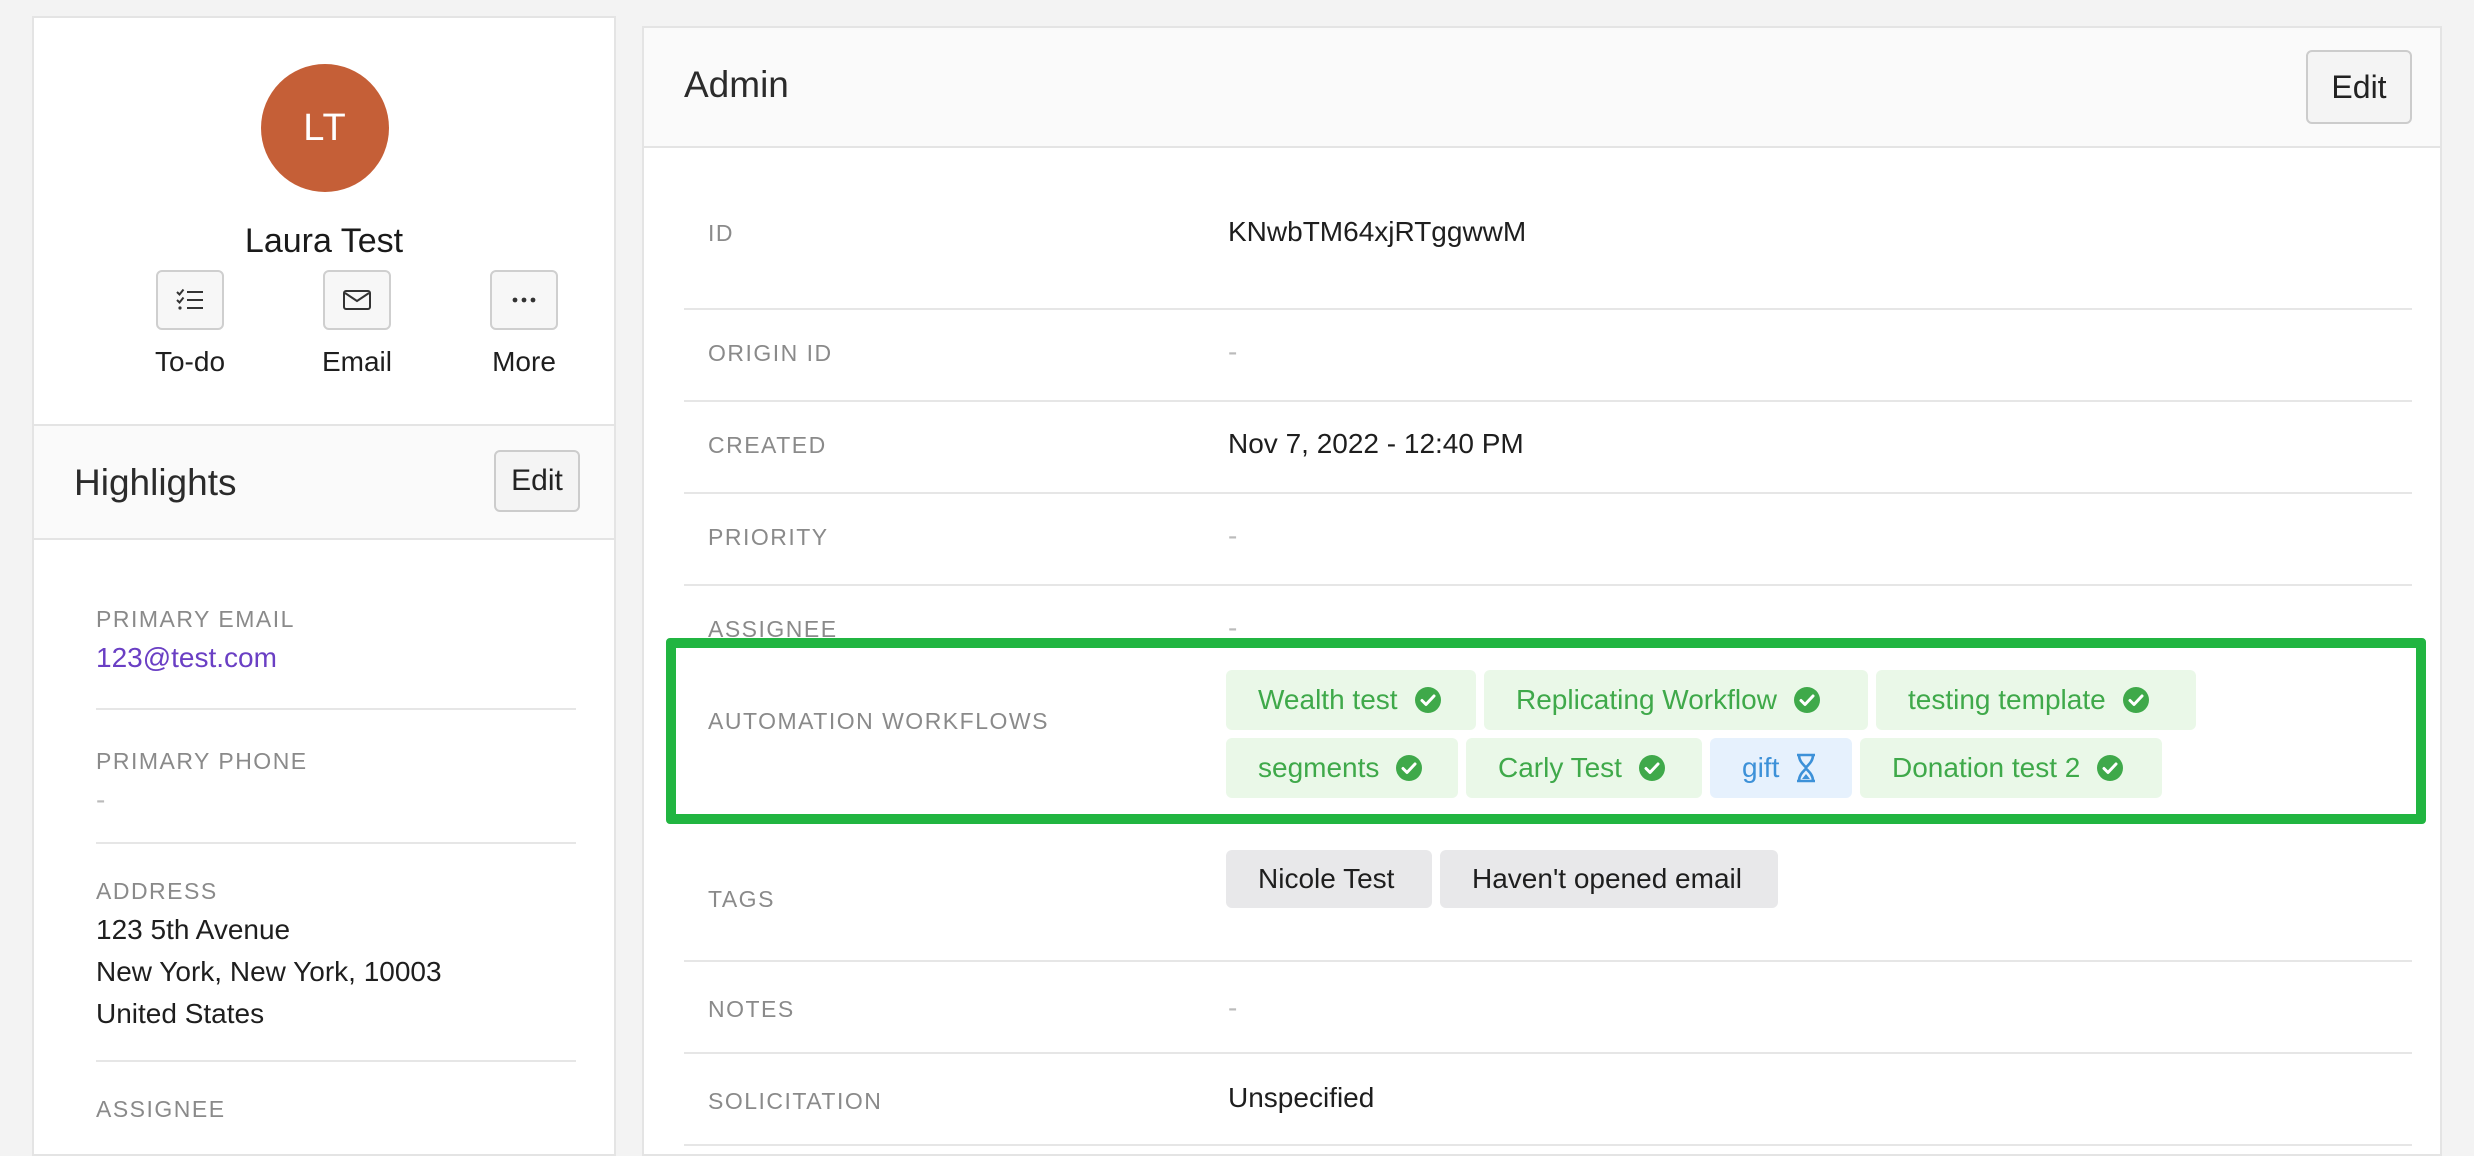 This screenshot has height=1156, width=2474. I want to click on highlights-title: Highlights, so click(155, 482).